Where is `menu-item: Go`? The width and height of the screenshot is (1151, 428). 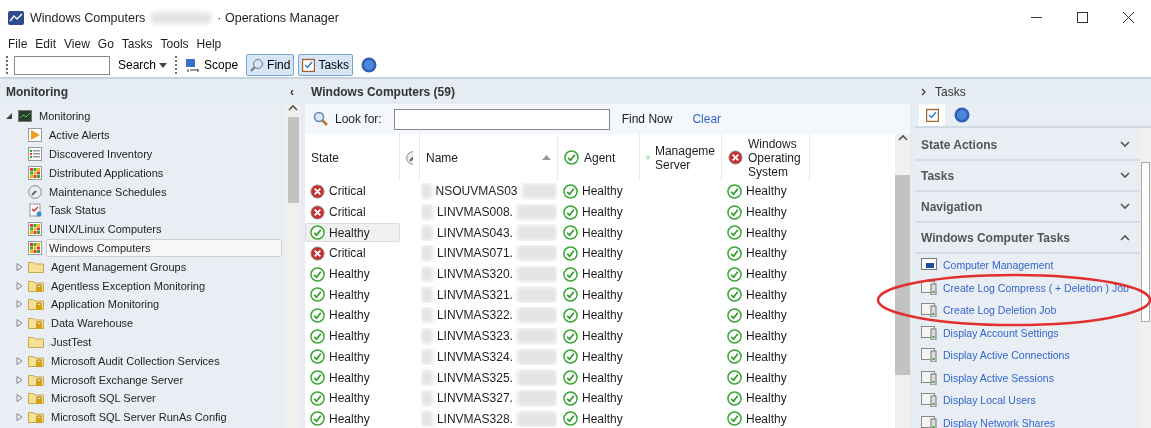 menu-item: Go is located at coordinates (105, 44).